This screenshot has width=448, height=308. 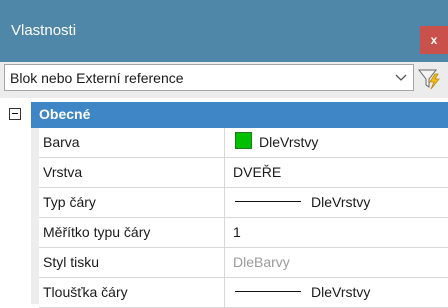 I want to click on color-swatch, so click(x=243, y=140).